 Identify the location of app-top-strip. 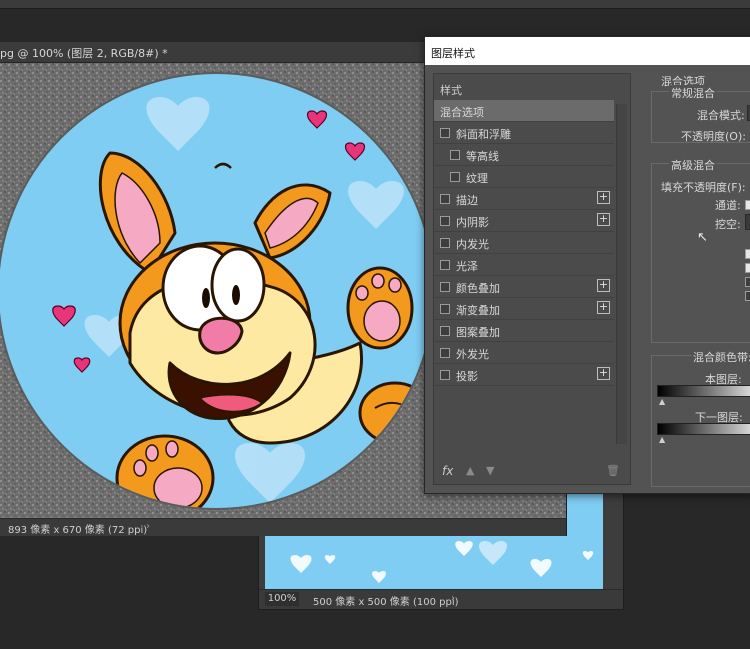
(375, 4).